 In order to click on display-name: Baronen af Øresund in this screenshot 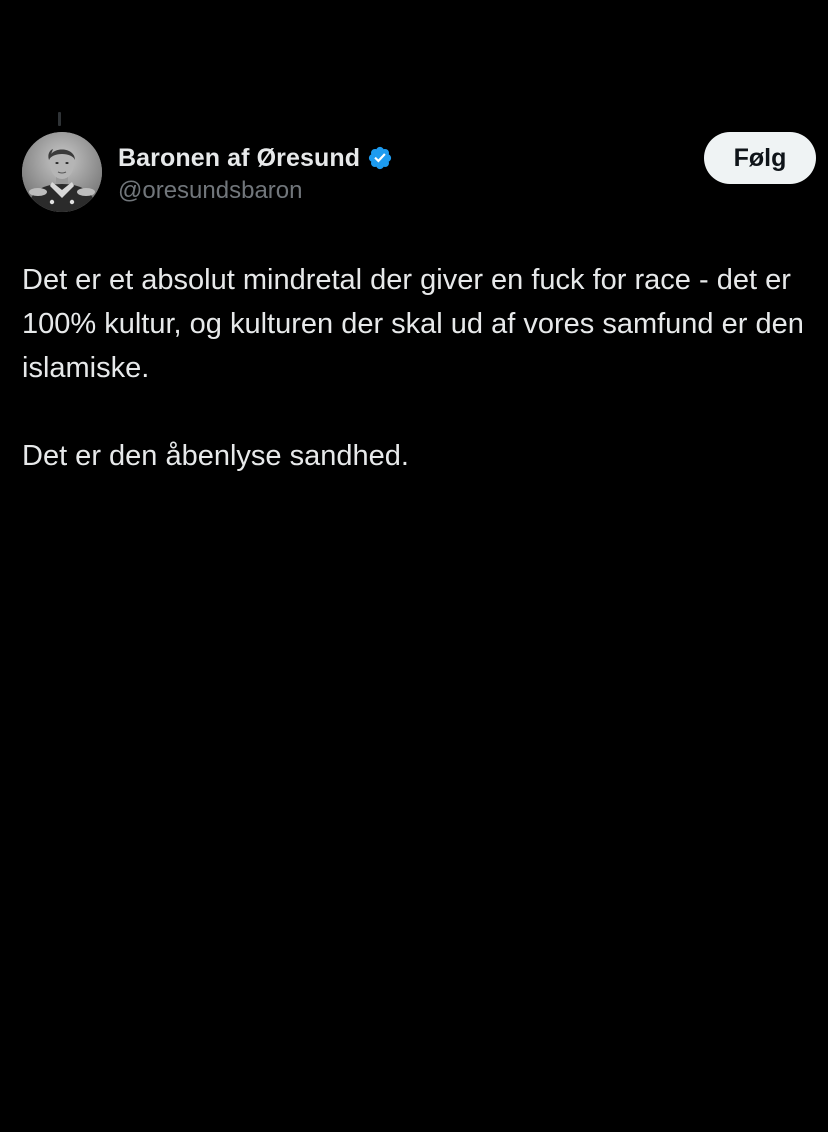, I will do `click(239, 158)`.